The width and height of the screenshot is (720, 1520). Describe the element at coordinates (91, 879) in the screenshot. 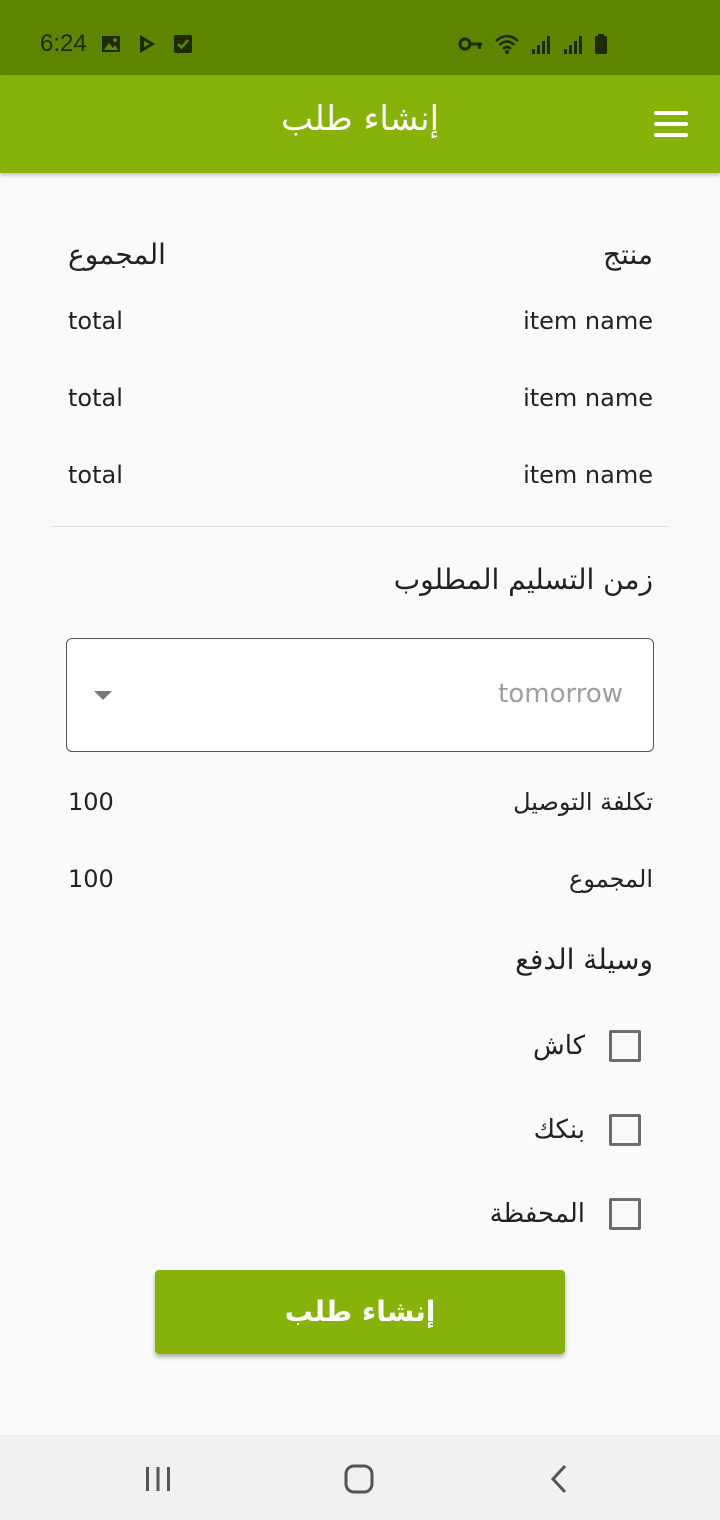

I see `grand-total-value: 100` at that location.